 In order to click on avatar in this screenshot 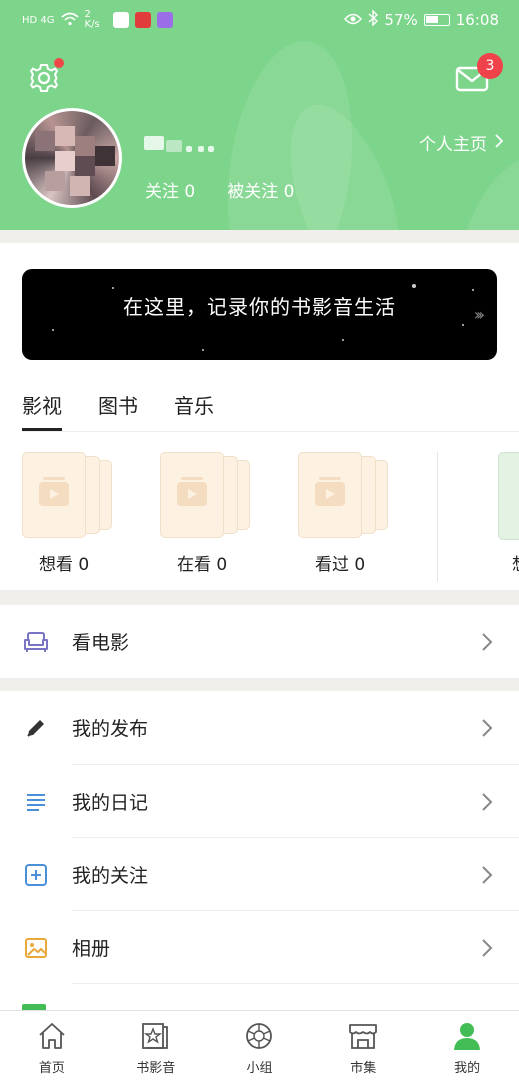, I will do `click(72, 158)`.